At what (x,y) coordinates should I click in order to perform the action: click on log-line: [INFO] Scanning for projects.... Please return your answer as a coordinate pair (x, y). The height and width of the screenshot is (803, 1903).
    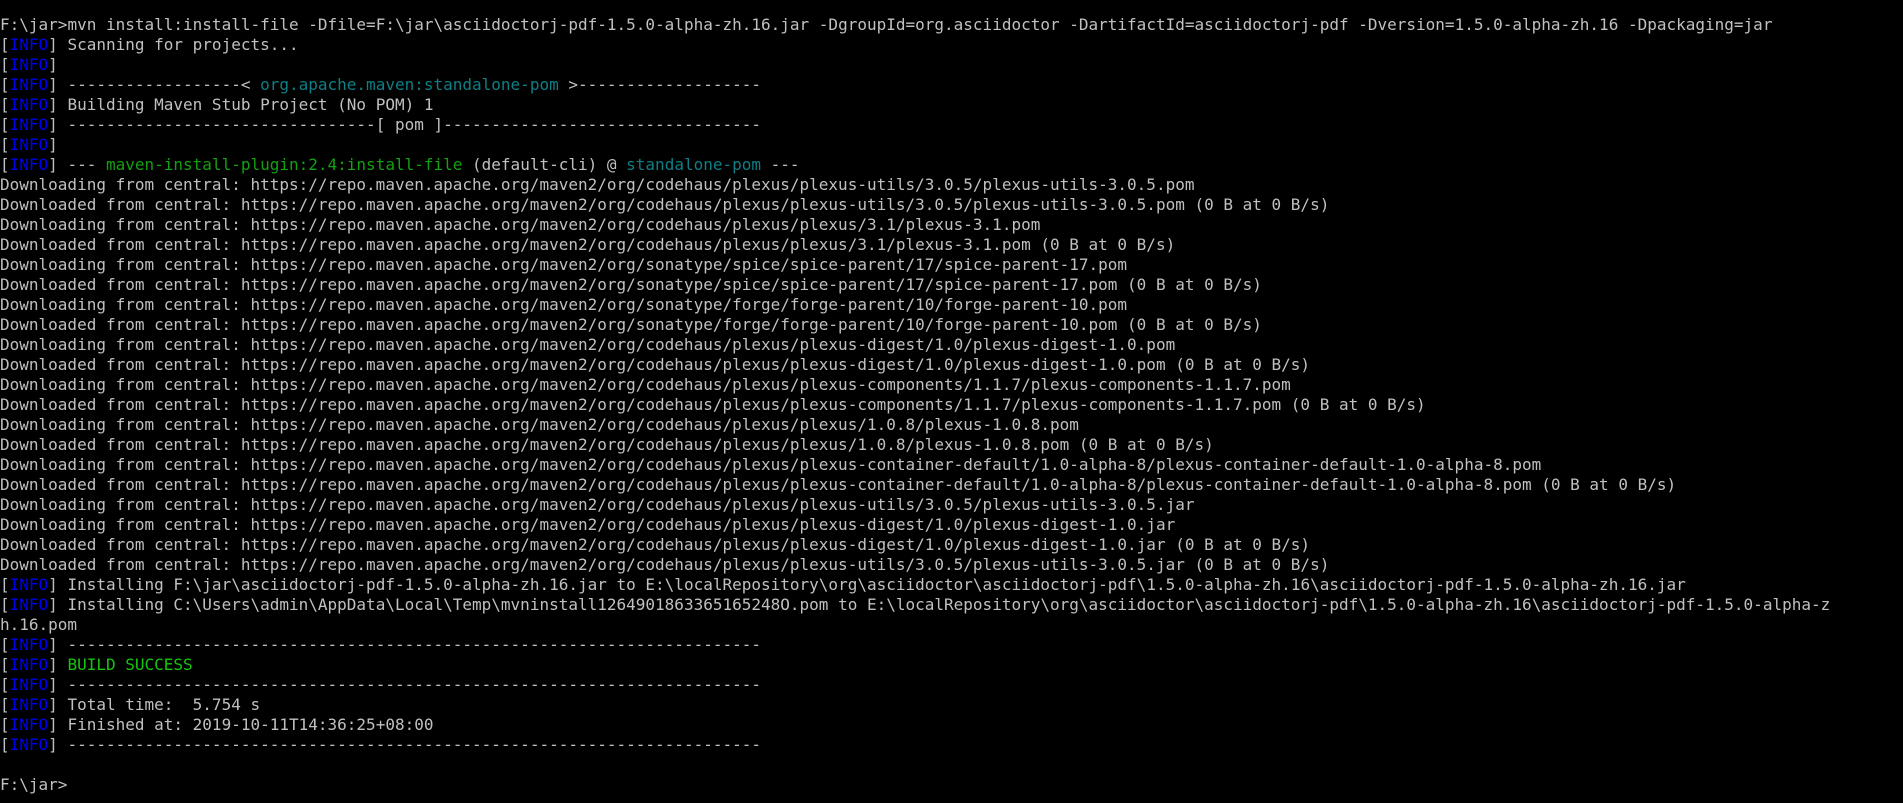
    Looking at the image, I should click on (951, 45).